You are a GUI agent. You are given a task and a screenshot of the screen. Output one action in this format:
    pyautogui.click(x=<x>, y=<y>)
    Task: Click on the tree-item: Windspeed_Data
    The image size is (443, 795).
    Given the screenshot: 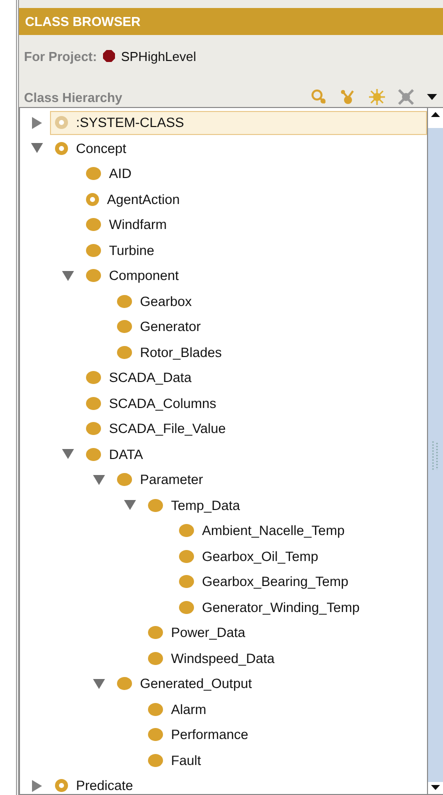 What is the action you would take?
    pyautogui.click(x=212, y=658)
    